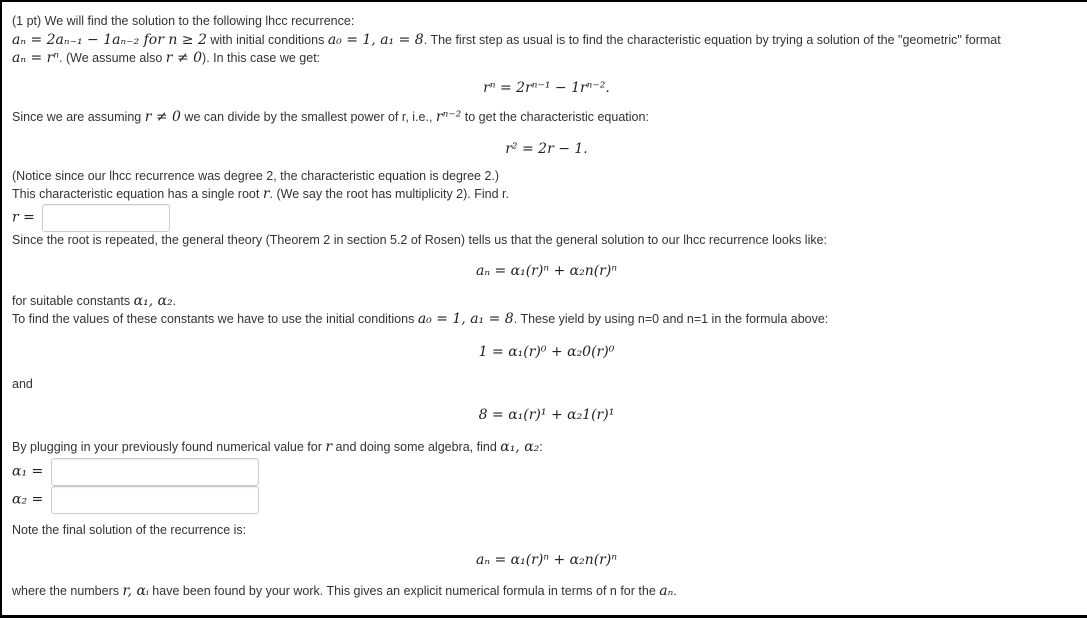  What do you see at coordinates (546, 149) in the screenshot?
I see `characteristic-equation: r² = 2r − 1.` at bounding box center [546, 149].